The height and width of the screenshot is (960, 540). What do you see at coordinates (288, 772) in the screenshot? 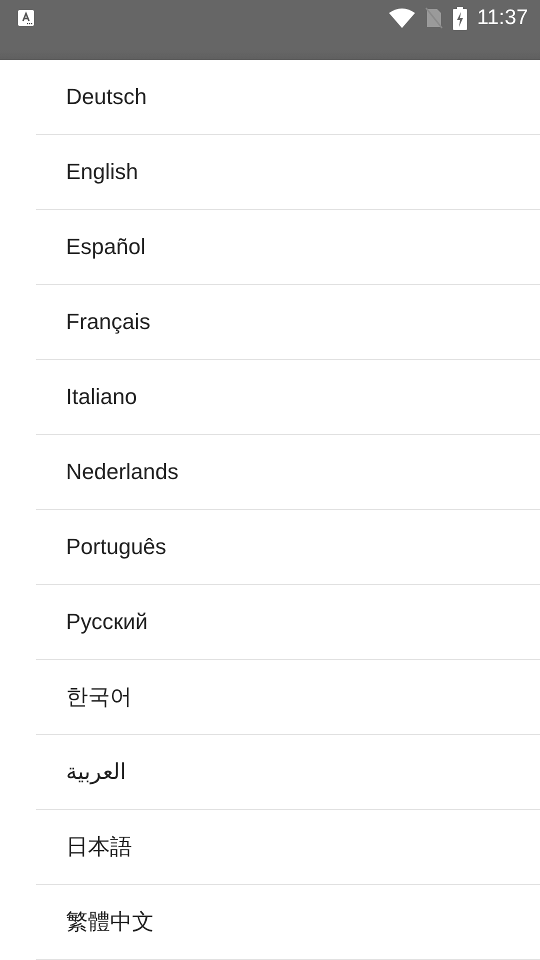
I see `language-item: العربية` at bounding box center [288, 772].